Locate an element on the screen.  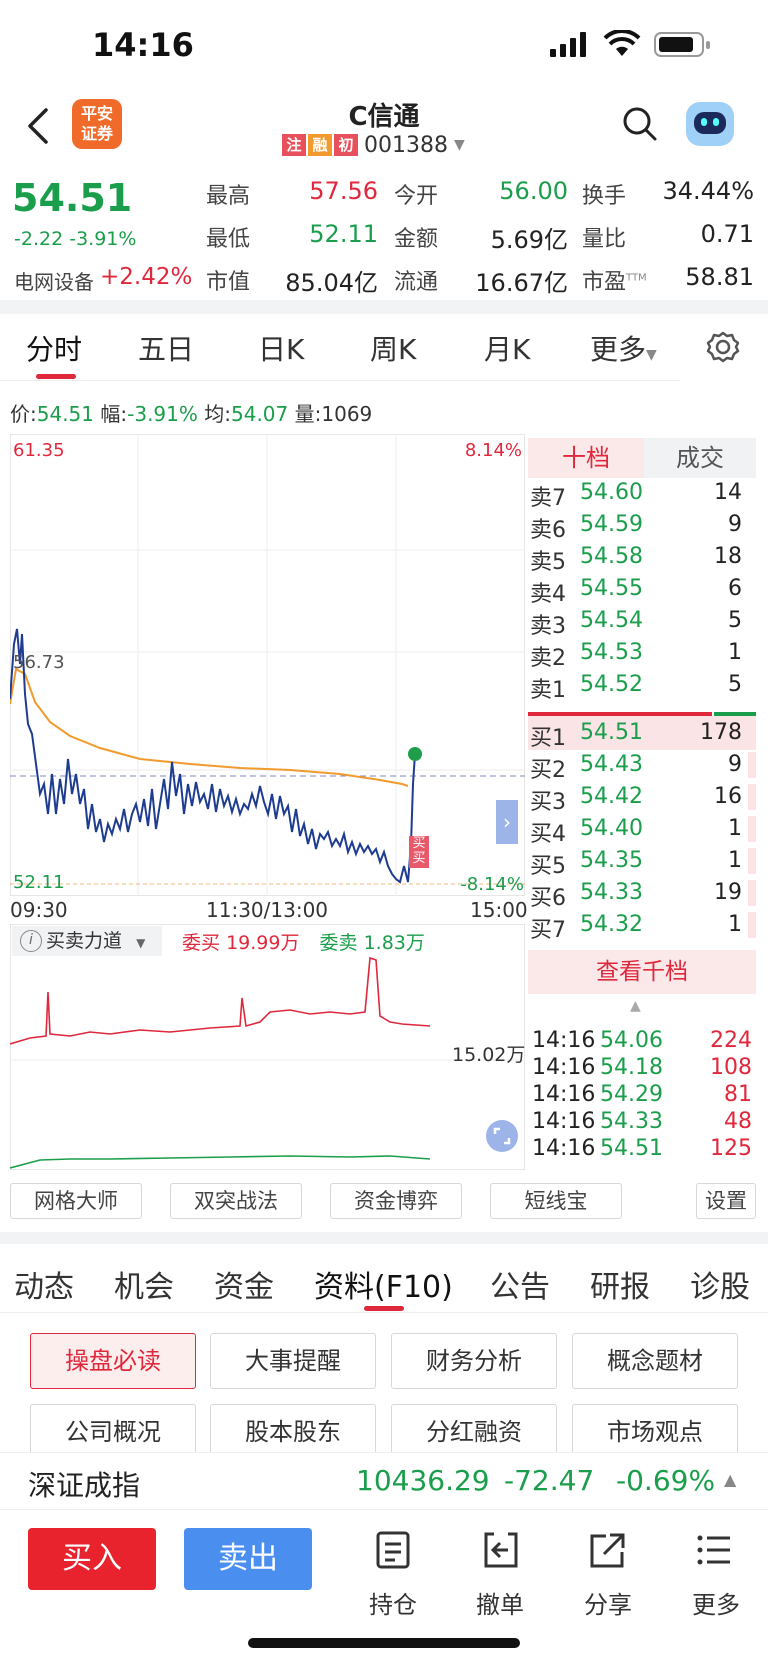
share-icon is located at coordinates (608, 1550).